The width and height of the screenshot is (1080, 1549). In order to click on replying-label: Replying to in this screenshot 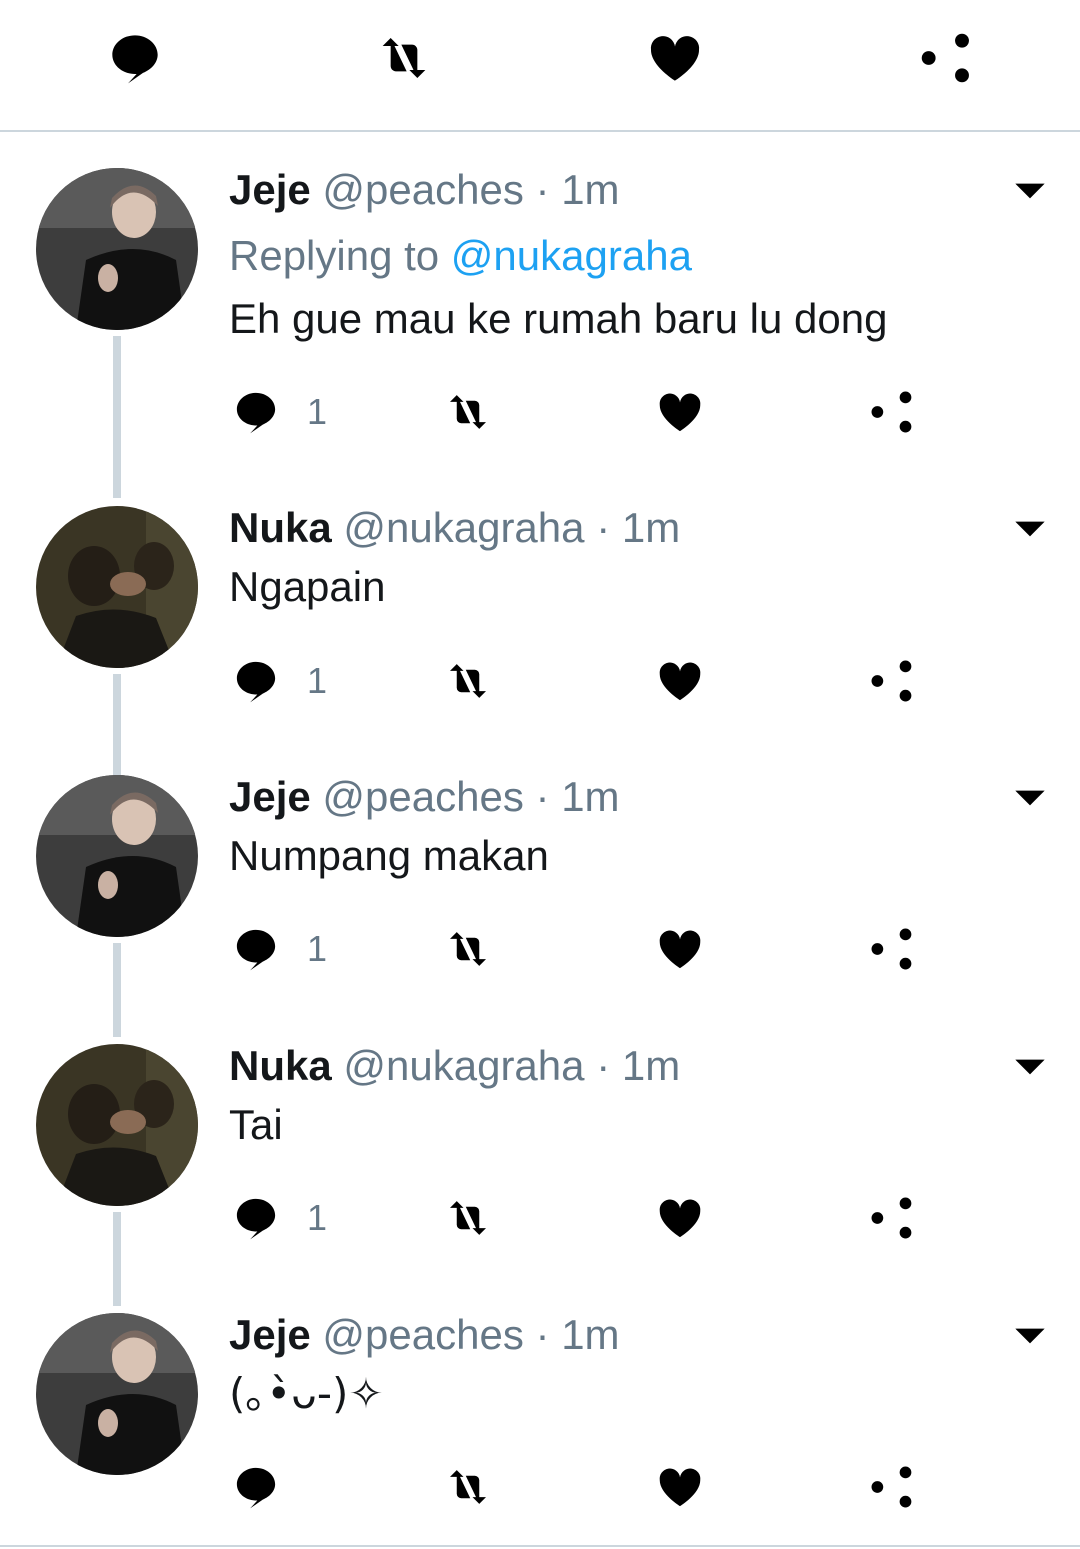, I will do `click(334, 255)`.